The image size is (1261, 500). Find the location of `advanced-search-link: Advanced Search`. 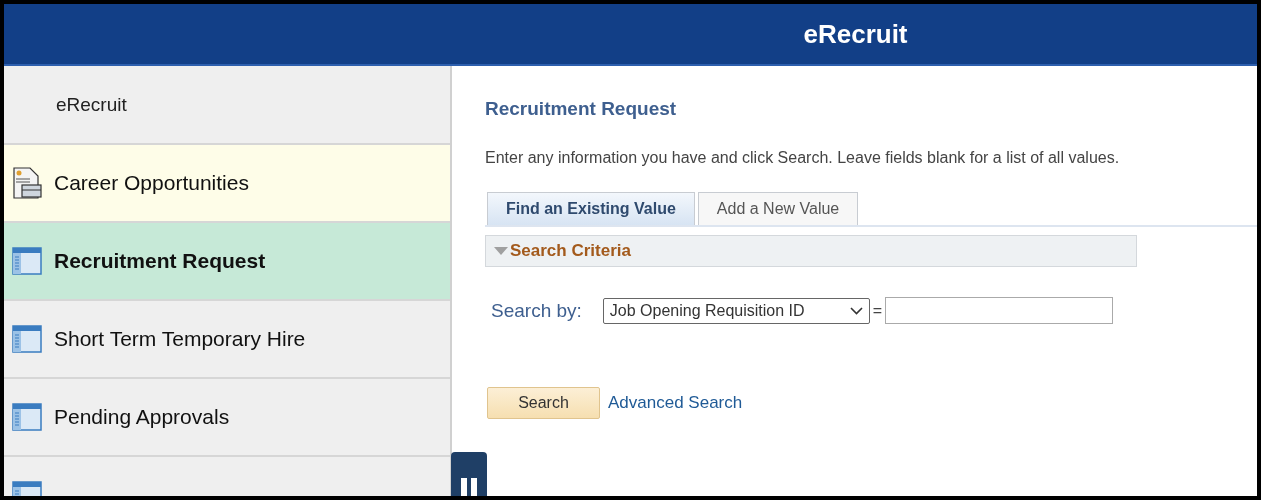

advanced-search-link: Advanced Search is located at coordinates (675, 403).